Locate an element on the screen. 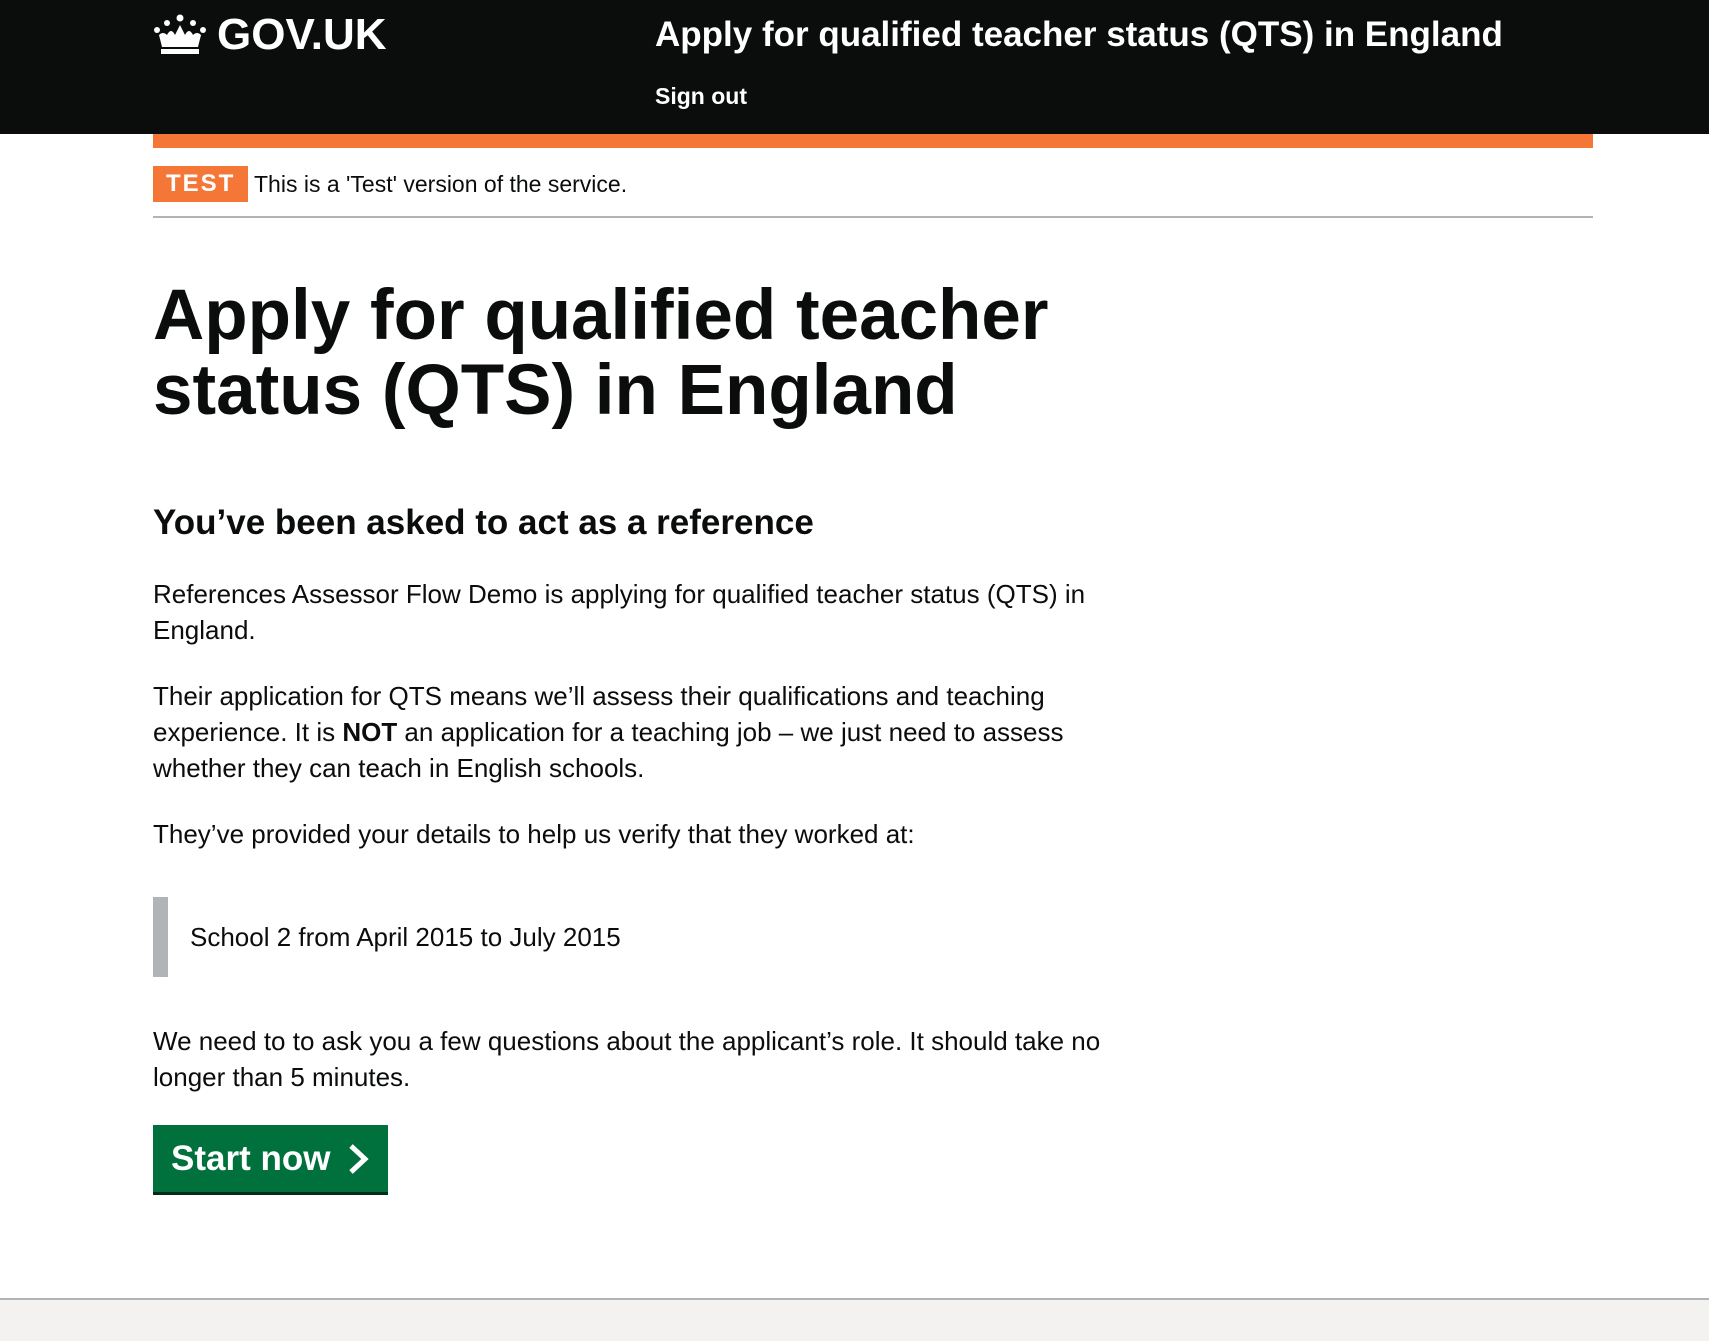 Image resolution: width=1709 pixels, height=1341 pixels. start-now-button: Start now is located at coordinates (271, 1158).